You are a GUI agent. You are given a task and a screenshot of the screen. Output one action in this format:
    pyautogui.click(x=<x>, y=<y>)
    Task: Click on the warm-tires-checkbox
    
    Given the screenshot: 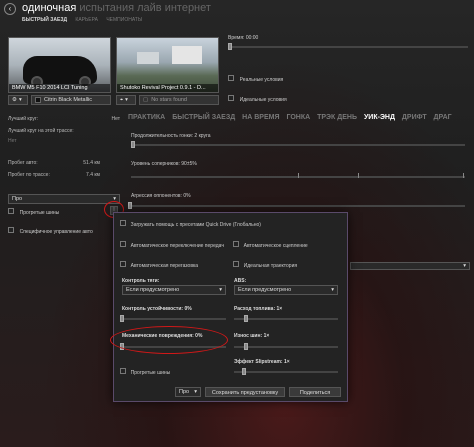 What is the action you would take?
    pyautogui.click(x=11, y=211)
    